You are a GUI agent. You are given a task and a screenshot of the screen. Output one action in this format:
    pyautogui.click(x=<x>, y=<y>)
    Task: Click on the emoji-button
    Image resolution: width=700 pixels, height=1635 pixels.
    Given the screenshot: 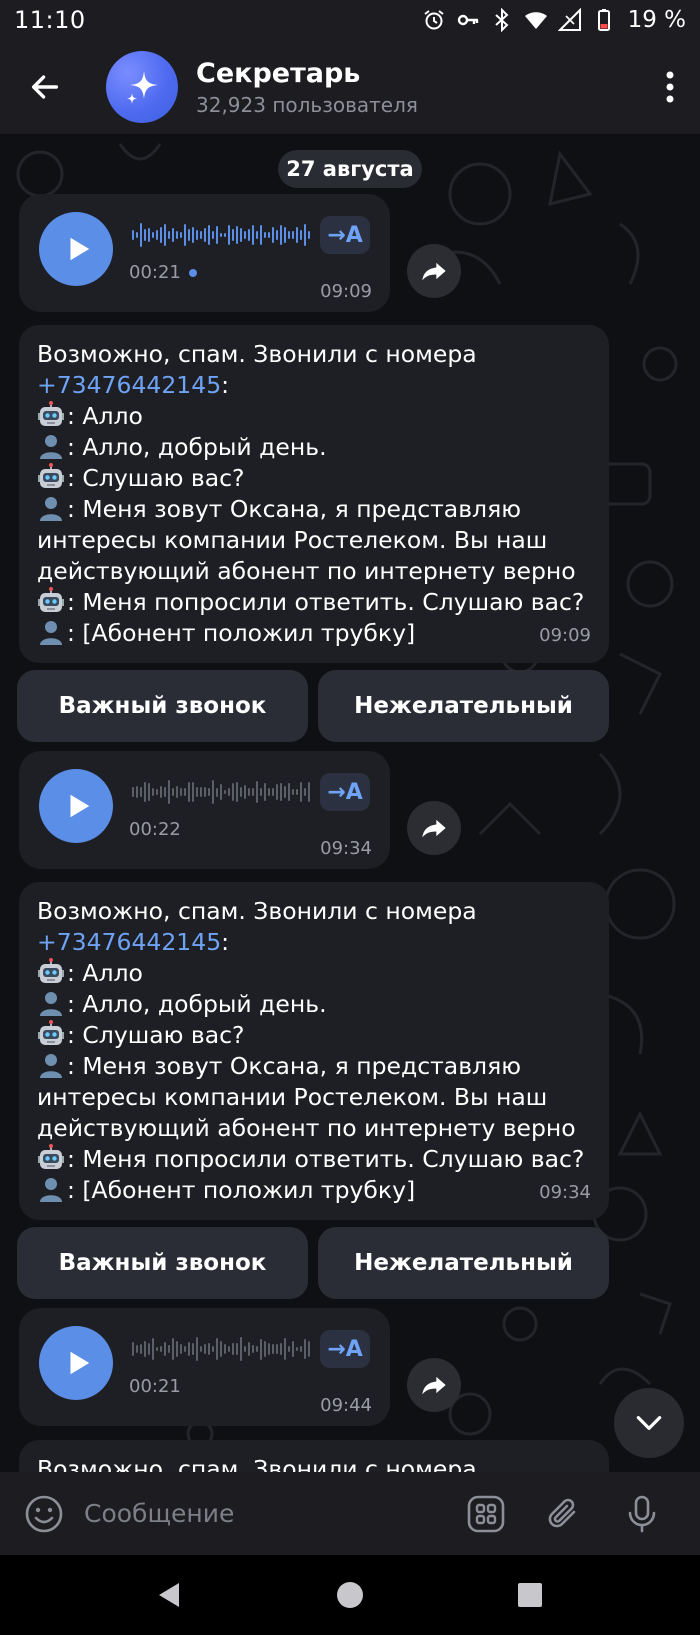 What is the action you would take?
    pyautogui.click(x=44, y=1514)
    